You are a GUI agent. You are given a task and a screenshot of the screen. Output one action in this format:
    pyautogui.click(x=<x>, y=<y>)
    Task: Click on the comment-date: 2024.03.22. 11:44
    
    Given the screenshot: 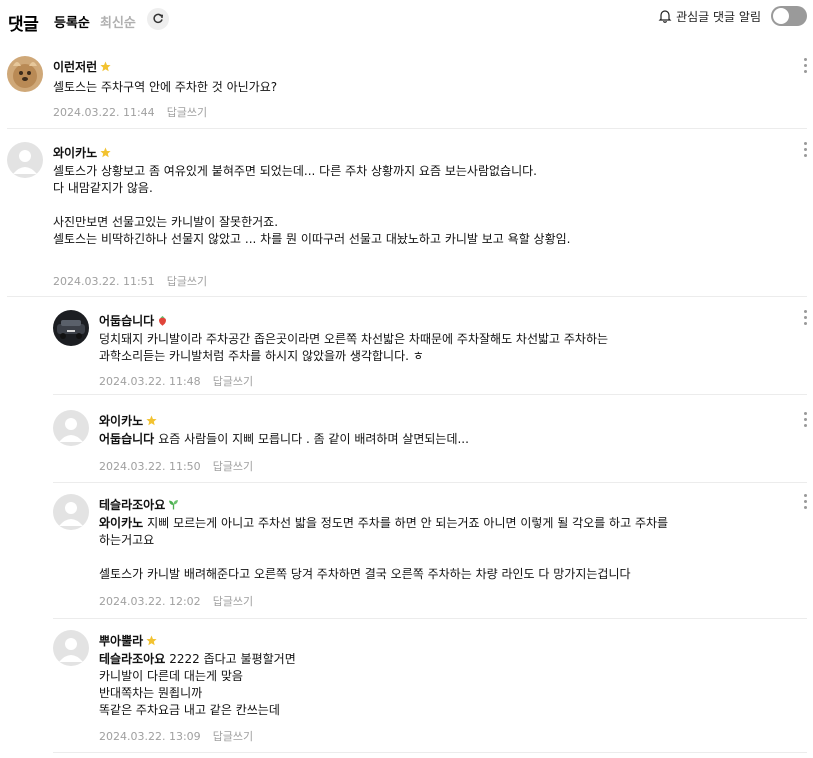 What is the action you would take?
    pyautogui.click(x=104, y=112)
    